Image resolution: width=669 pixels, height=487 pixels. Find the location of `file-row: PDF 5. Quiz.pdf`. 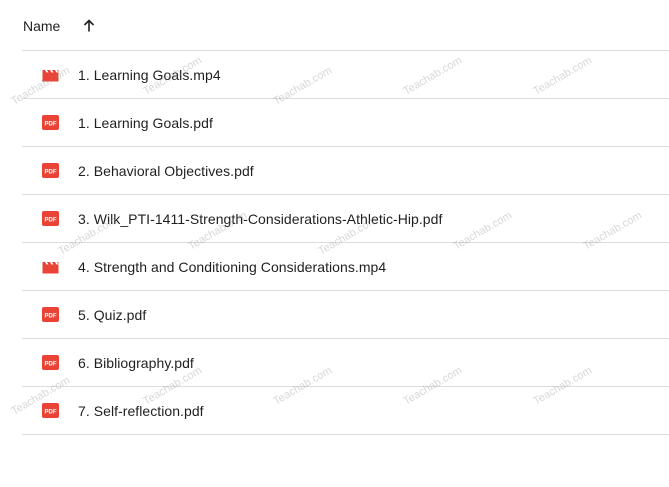

file-row: PDF 5. Quiz.pdf is located at coordinates (345, 315).